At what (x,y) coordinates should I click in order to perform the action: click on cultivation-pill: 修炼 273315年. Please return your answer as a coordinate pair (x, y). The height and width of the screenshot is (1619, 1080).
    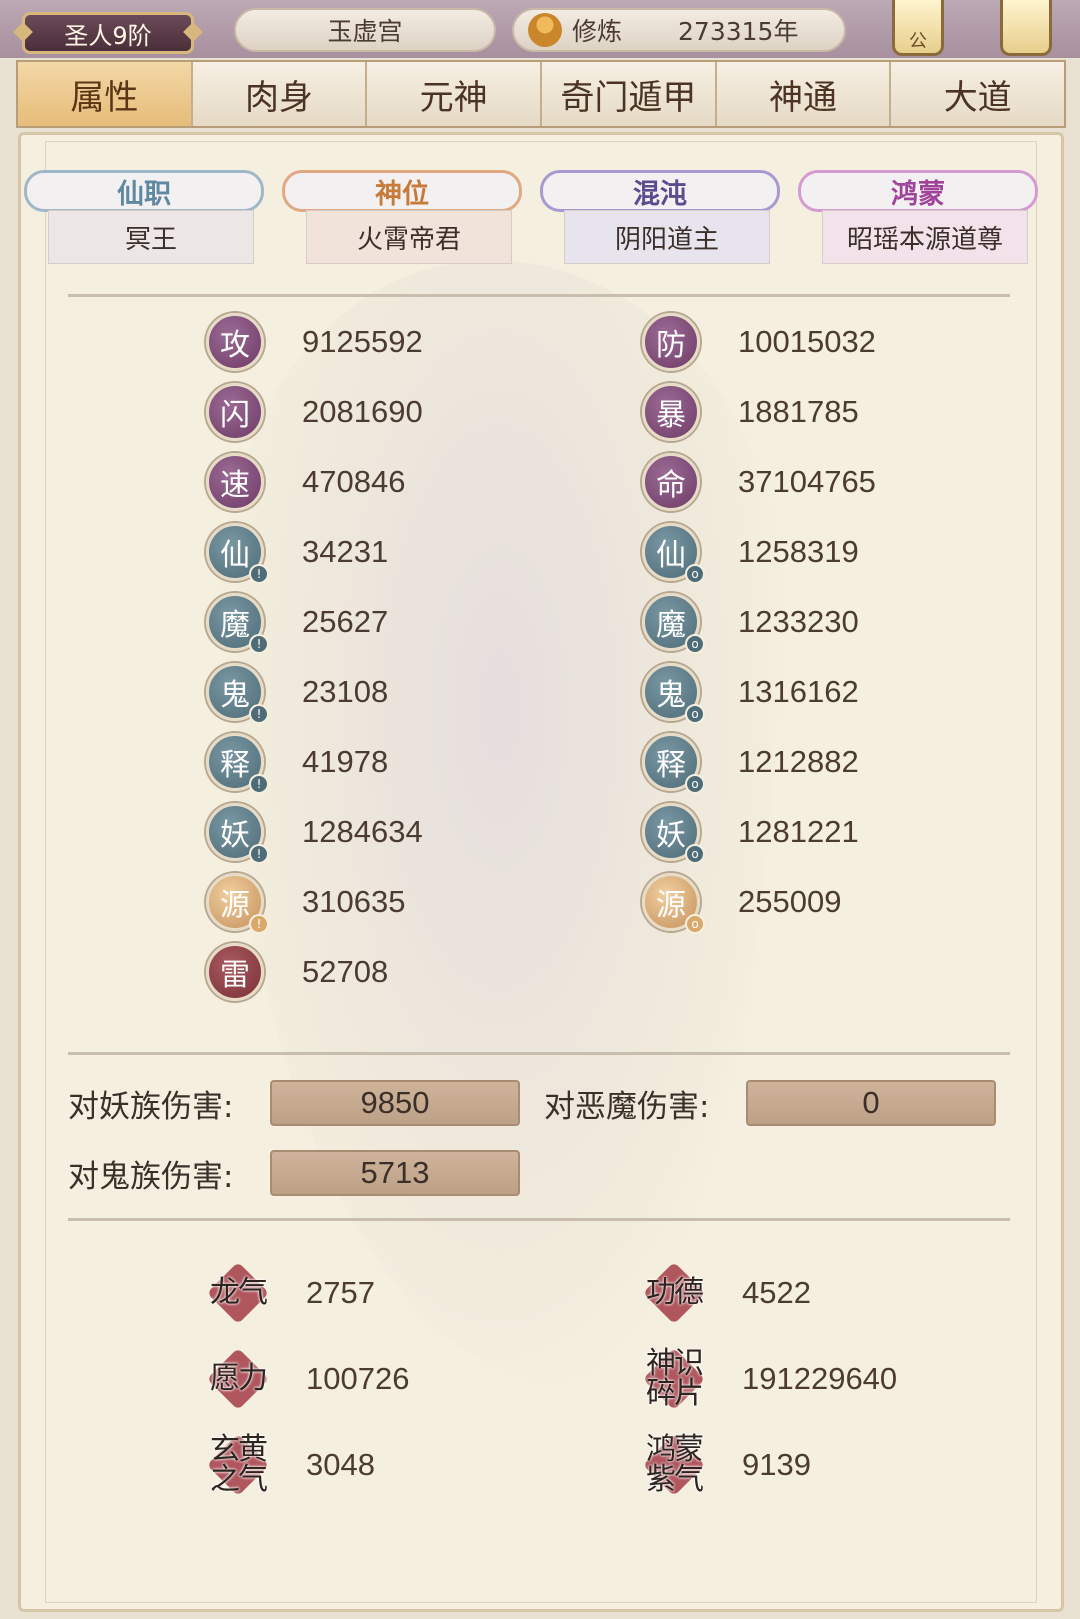
    Looking at the image, I should click on (679, 30).